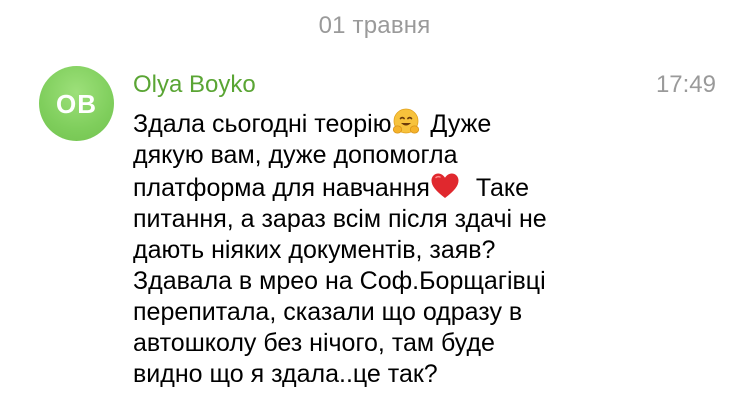 This screenshot has height=404, width=749. I want to click on message-line: дають ніяких документів, заяв?, so click(314, 250).